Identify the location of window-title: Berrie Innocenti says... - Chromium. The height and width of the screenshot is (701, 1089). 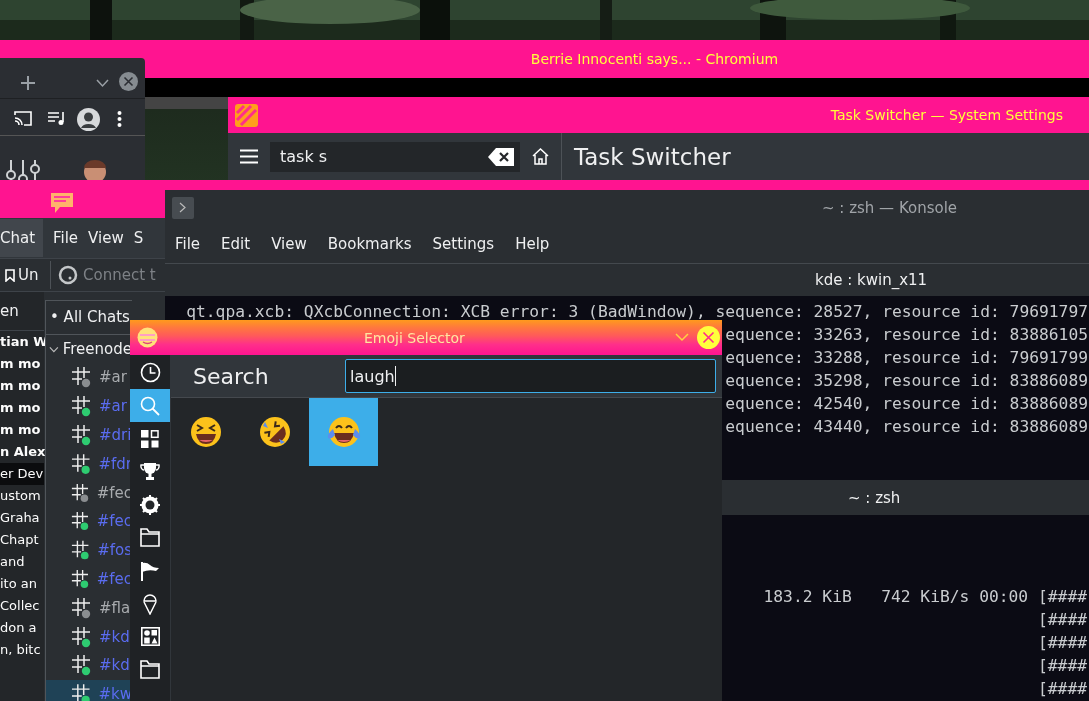
(654, 59).